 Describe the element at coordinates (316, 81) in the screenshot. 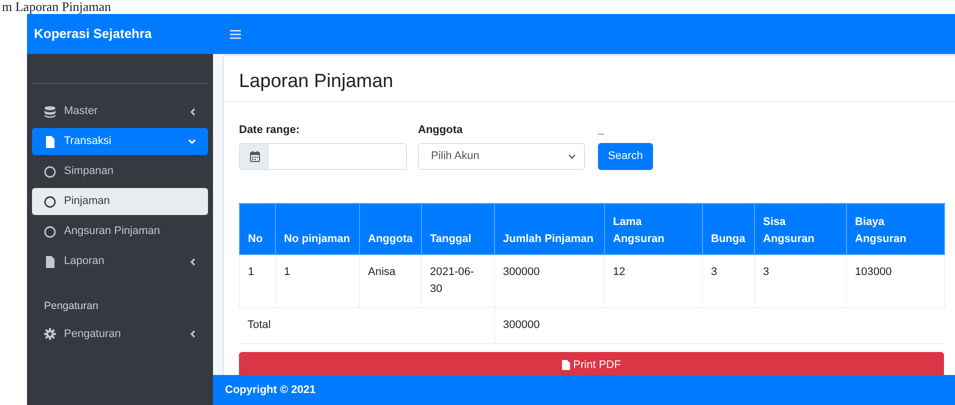

I see `page-title: Laporan Pinjaman` at that location.